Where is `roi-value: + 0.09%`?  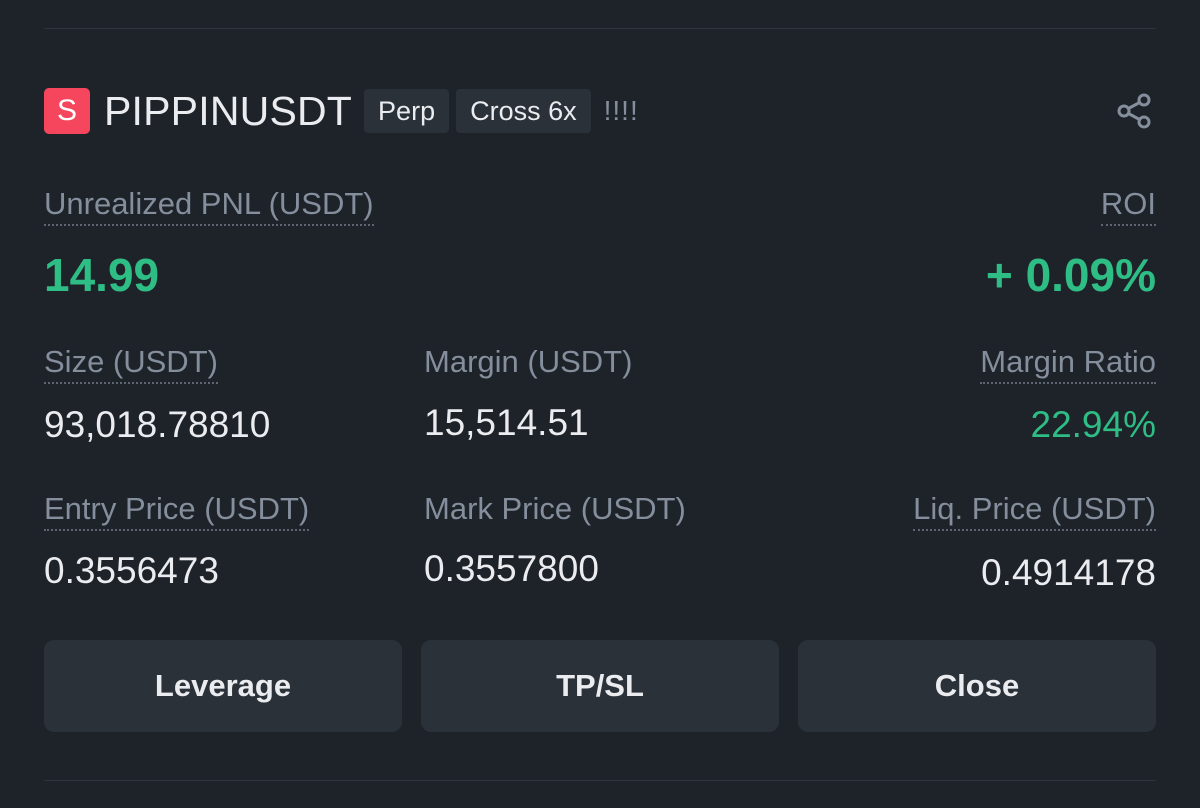 roi-value: + 0.09% is located at coordinates (1070, 275).